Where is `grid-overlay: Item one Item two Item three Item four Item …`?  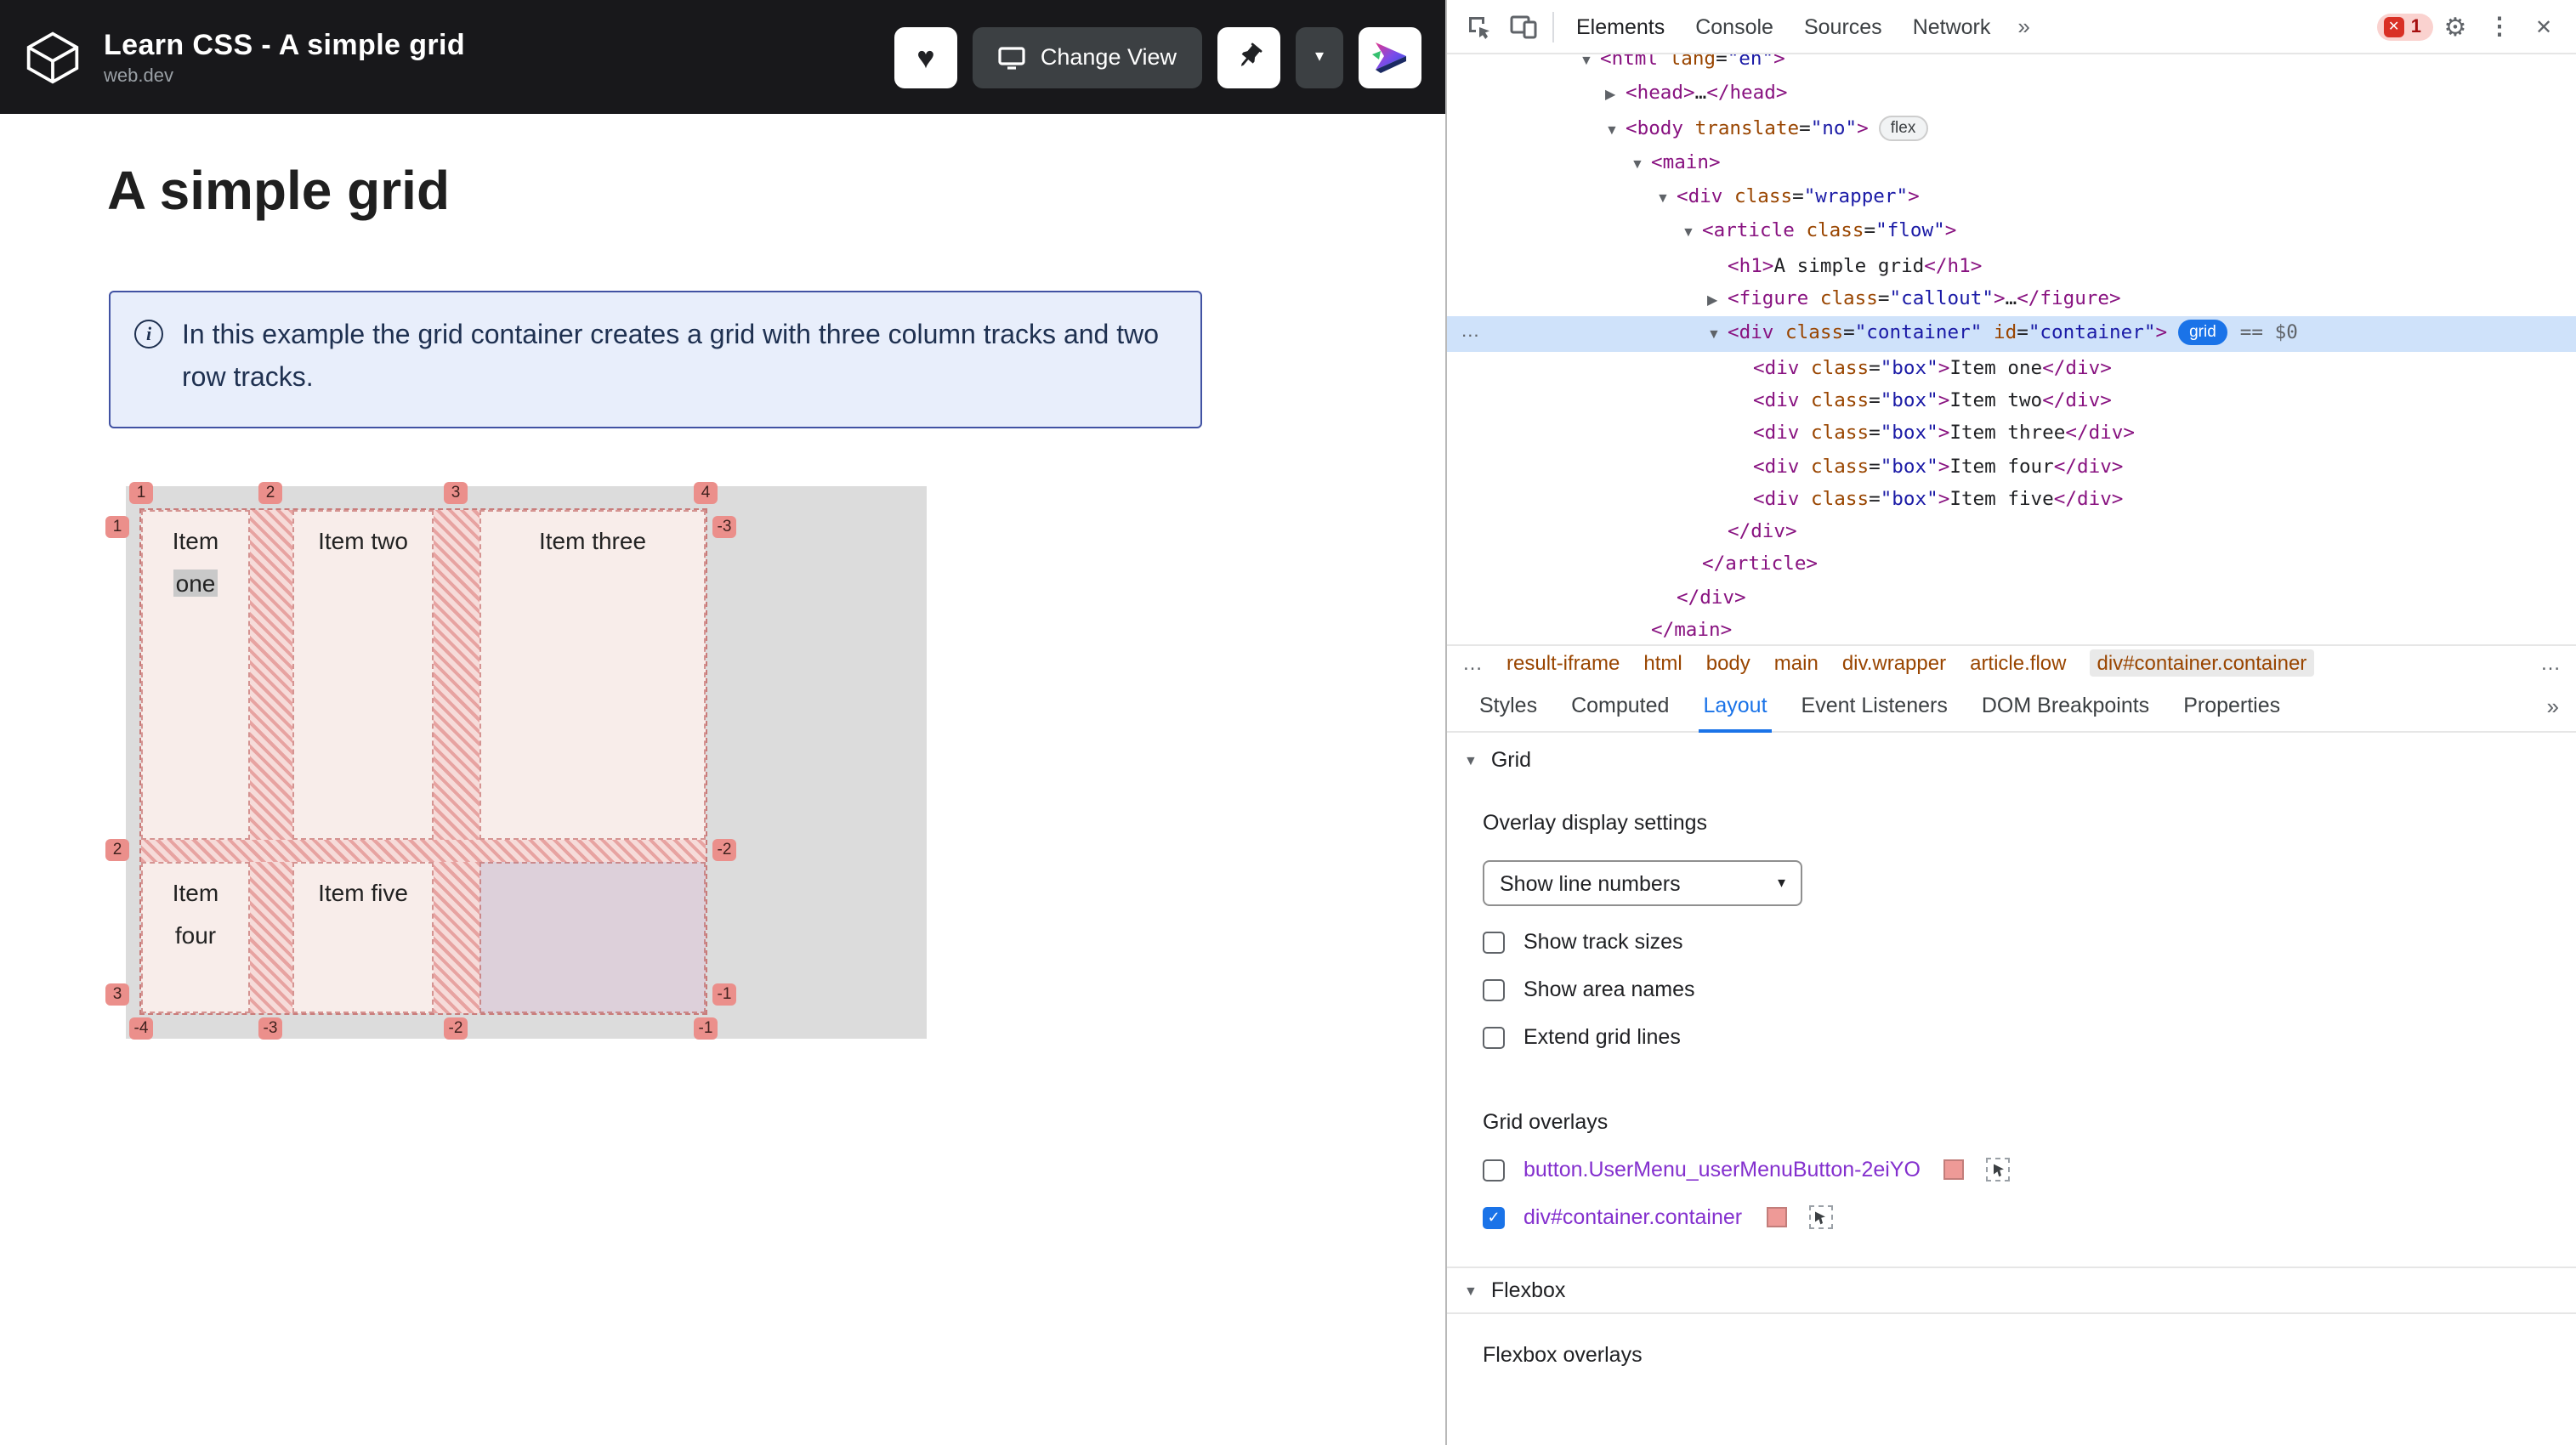
grid-overlay: Item one Item two Item three Item four Item … is located at coordinates (423, 761).